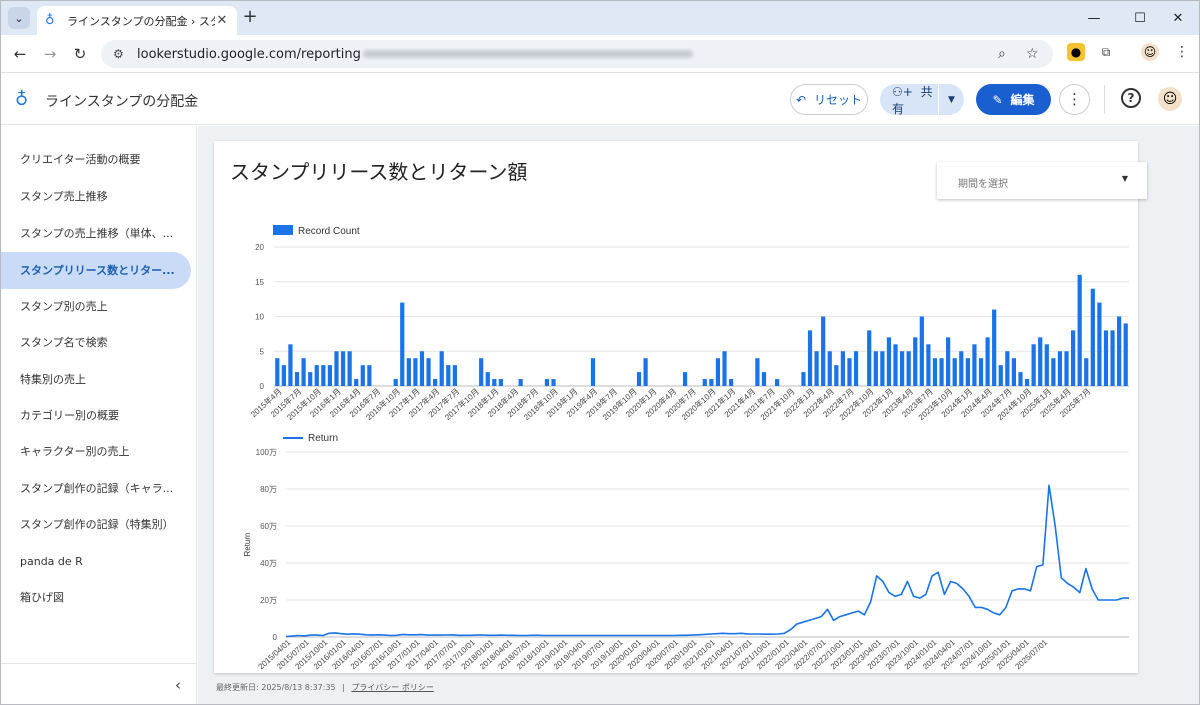 The image size is (1200, 705). What do you see at coordinates (922, 100) in the screenshot?
I see `share-button: ⚇+ 共有 ▼` at bounding box center [922, 100].